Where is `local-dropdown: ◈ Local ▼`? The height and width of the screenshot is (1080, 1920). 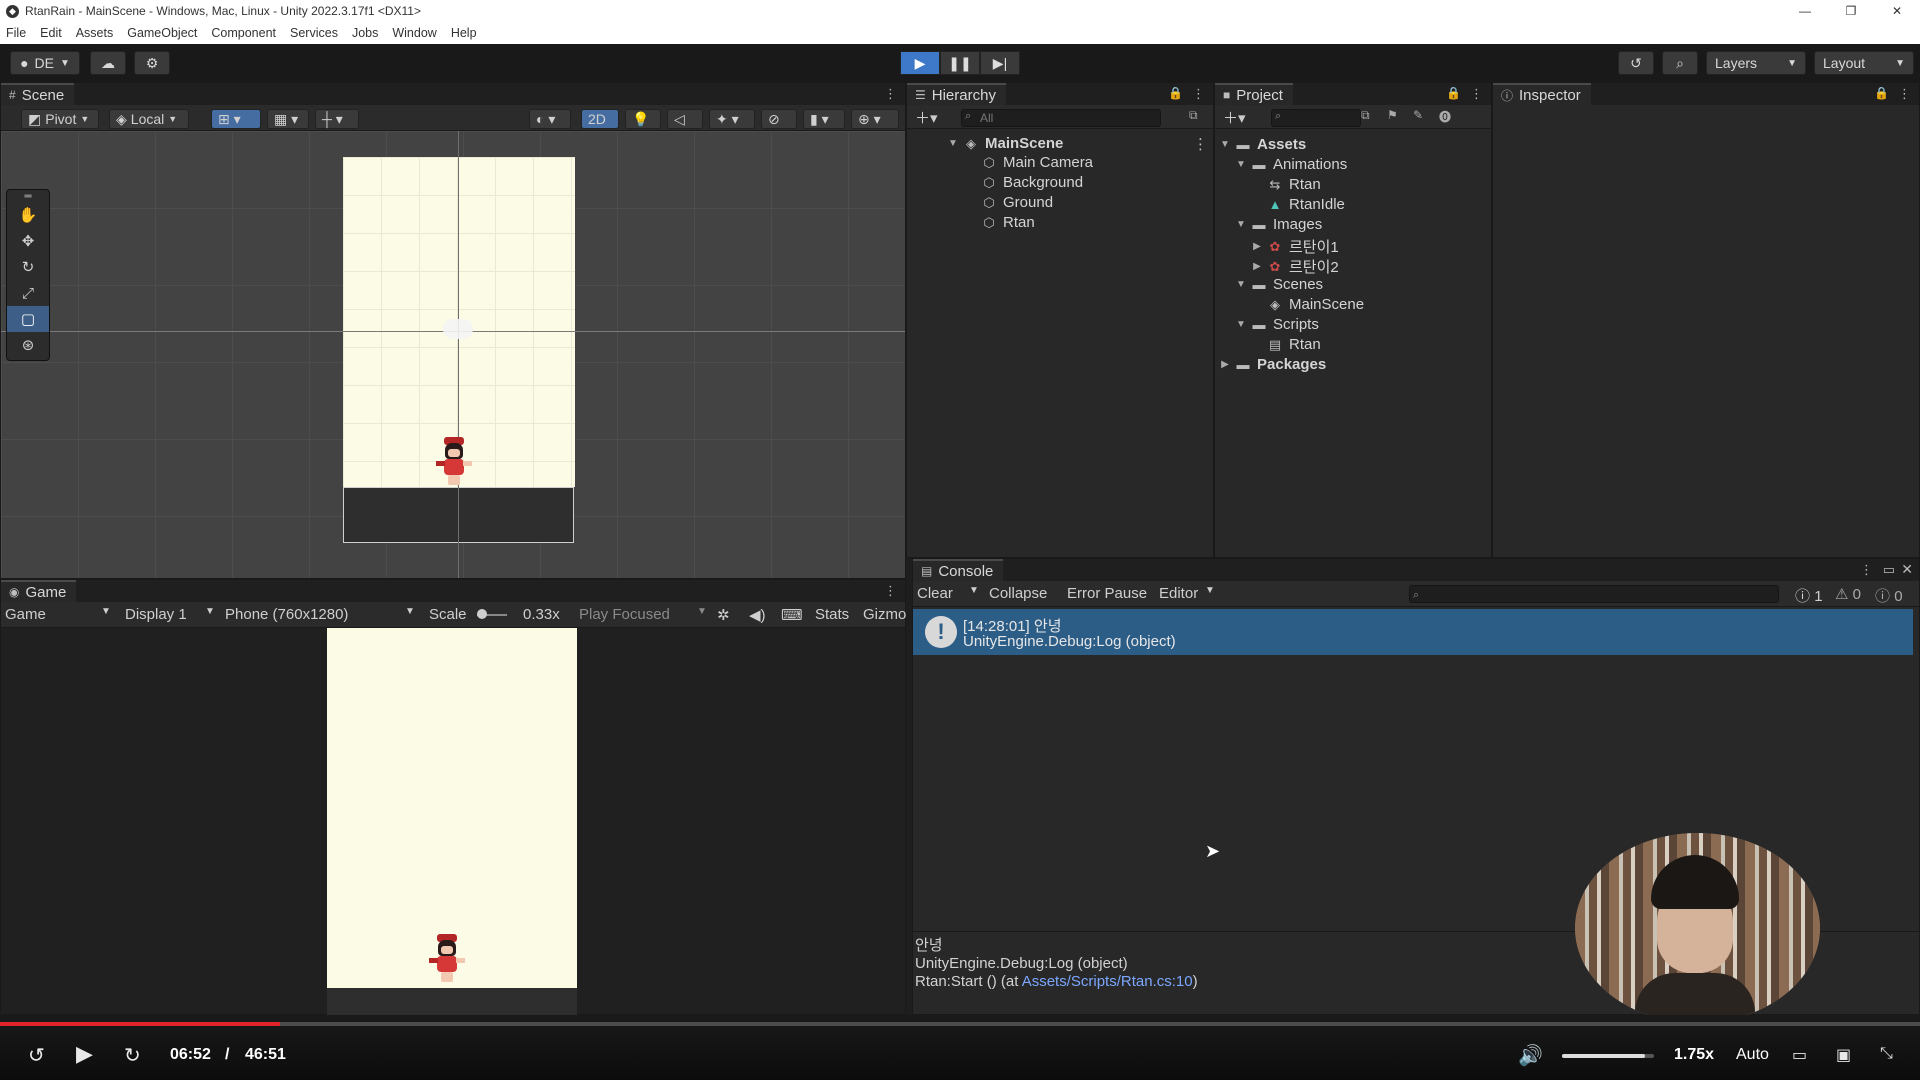
local-dropdown: ◈ Local ▼ is located at coordinates (149, 119).